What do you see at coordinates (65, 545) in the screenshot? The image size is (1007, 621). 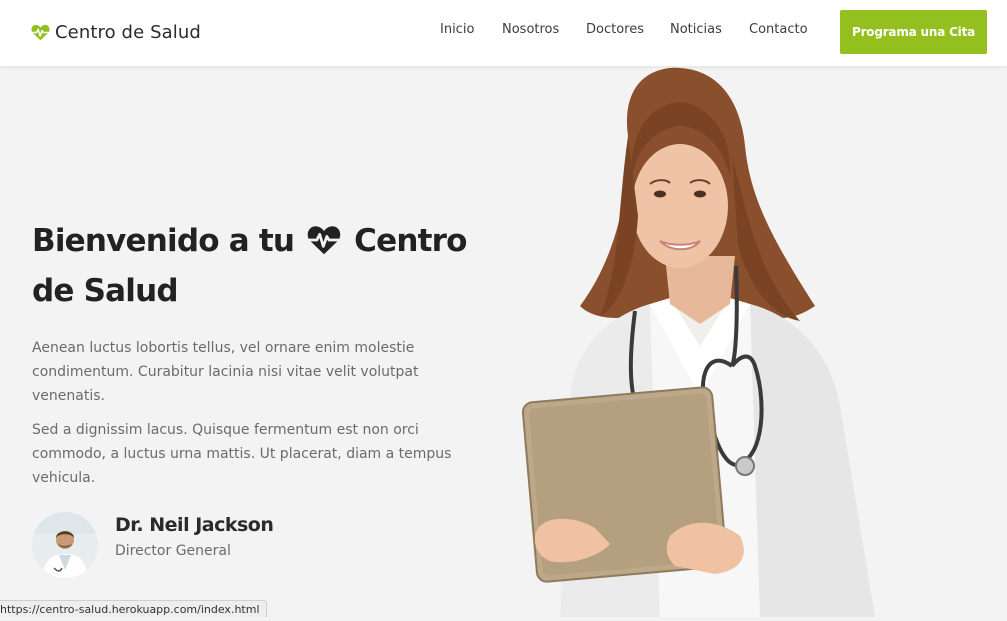 I see `doctor-avatar` at bounding box center [65, 545].